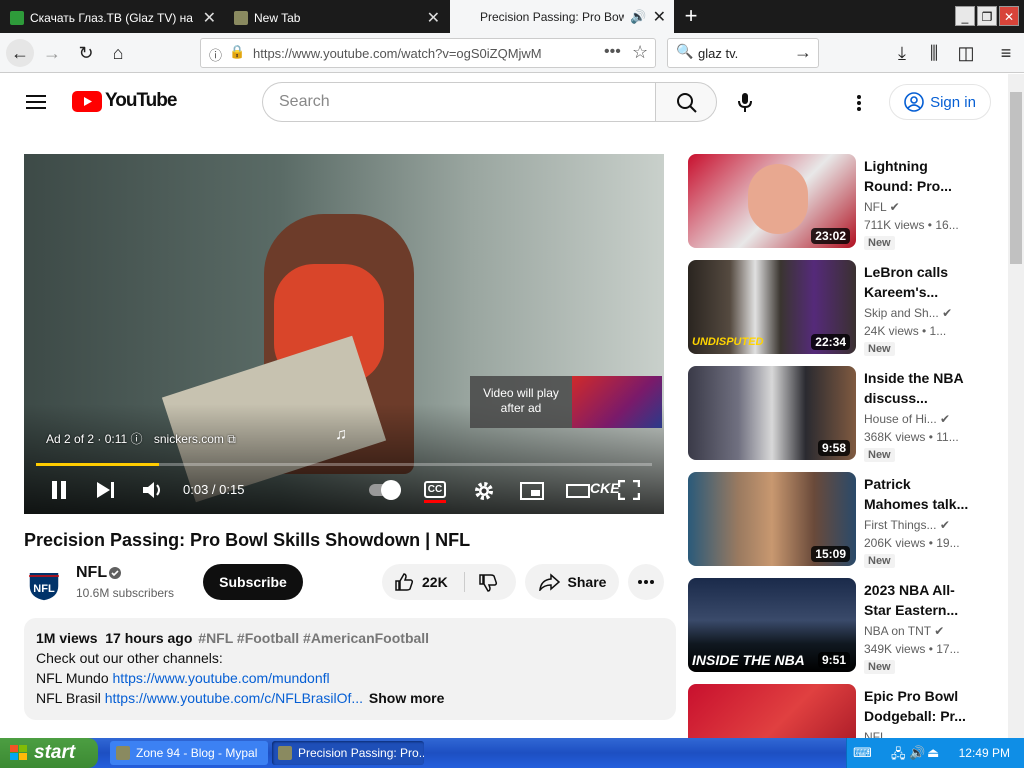  Describe the element at coordinates (1006, 53) in the screenshot. I see `menu-icon: ≡` at that location.